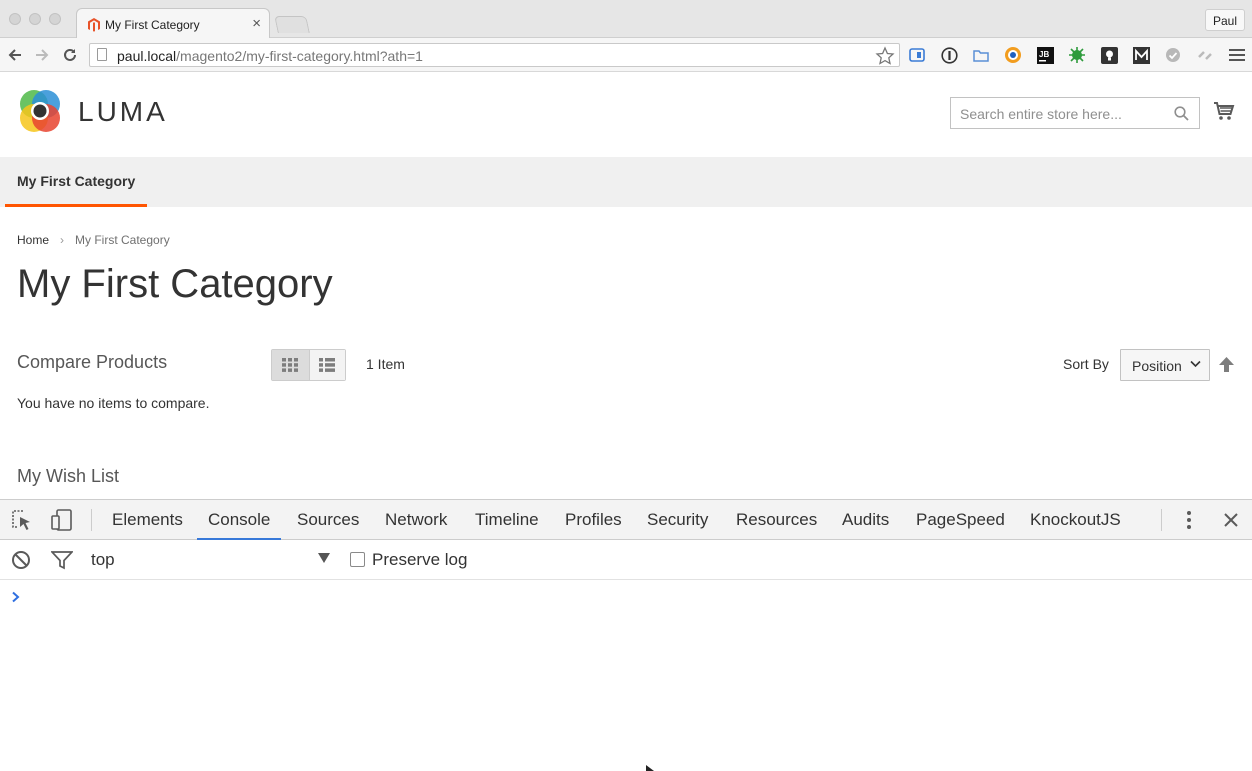 This screenshot has height=771, width=1252. Describe the element at coordinates (917, 55) in the screenshot. I see `extension-reader-icon` at that location.